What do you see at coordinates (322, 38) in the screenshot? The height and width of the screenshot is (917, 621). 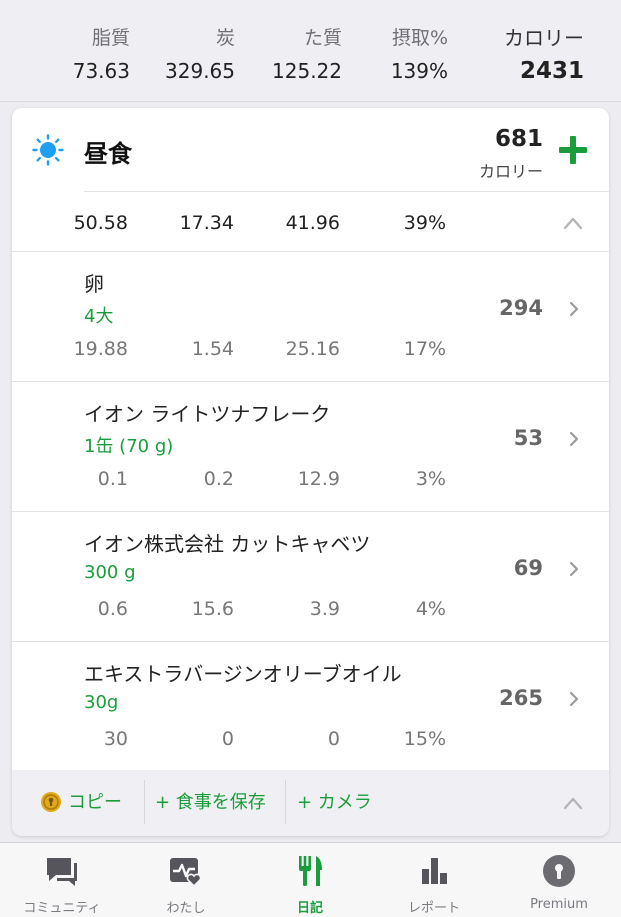 I see `summary-protein-label: た質` at bounding box center [322, 38].